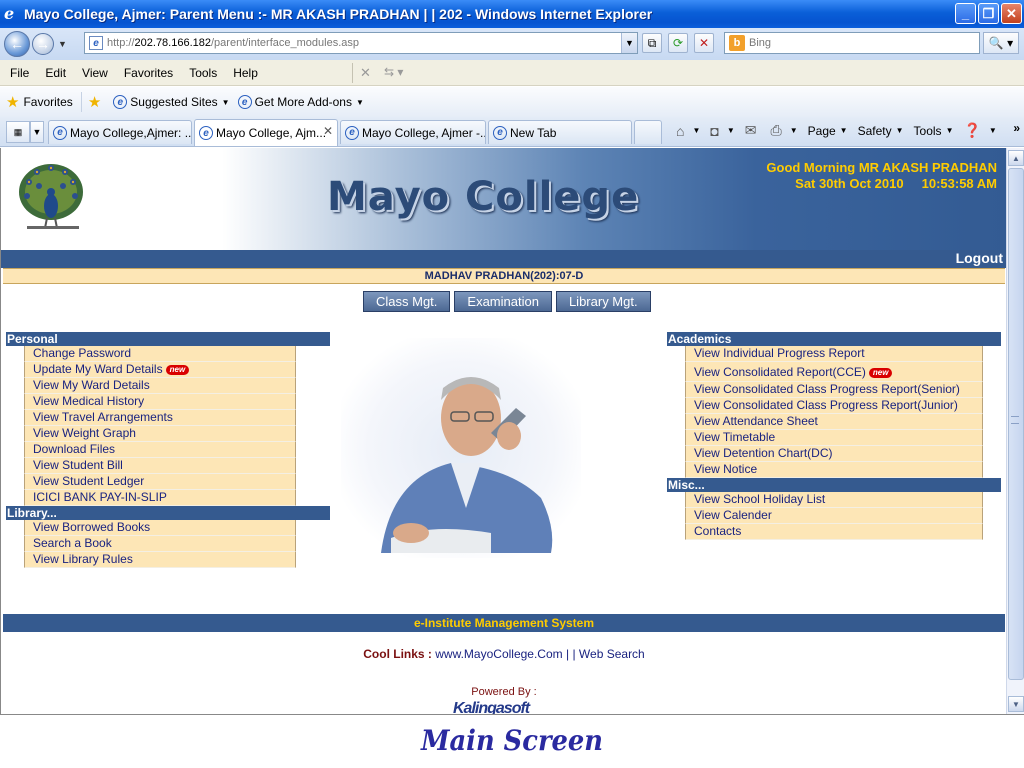  What do you see at coordinates (1016, 128) in the screenshot?
I see `more-commands-icon: »` at bounding box center [1016, 128].